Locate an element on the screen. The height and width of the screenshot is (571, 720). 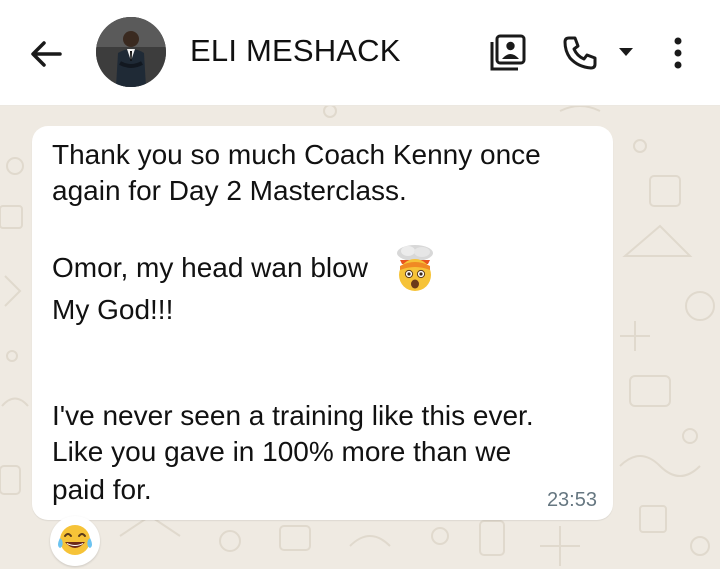
contact-card-icon is located at coordinates (508, 55).